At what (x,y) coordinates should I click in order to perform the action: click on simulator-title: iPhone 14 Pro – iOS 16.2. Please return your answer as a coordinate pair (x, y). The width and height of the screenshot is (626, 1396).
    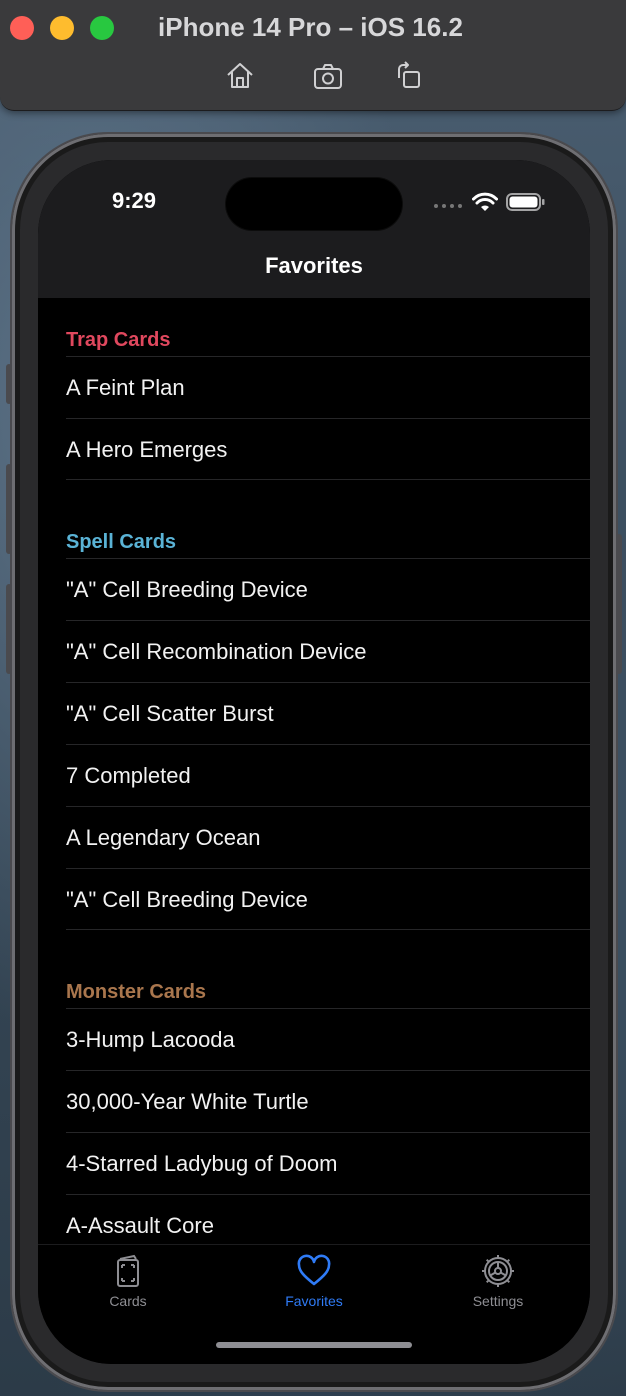
    Looking at the image, I should click on (310, 27).